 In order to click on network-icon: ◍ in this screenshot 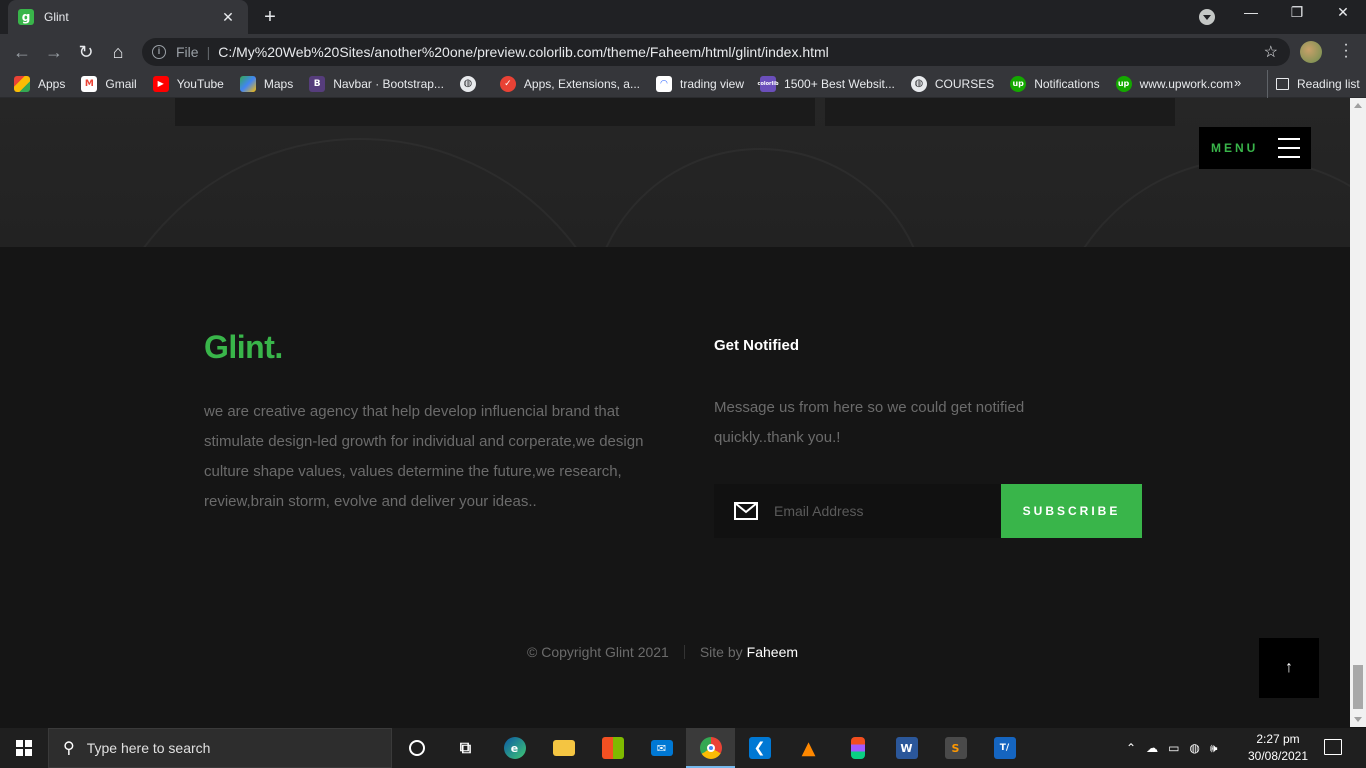, I will do `click(1194, 748)`.